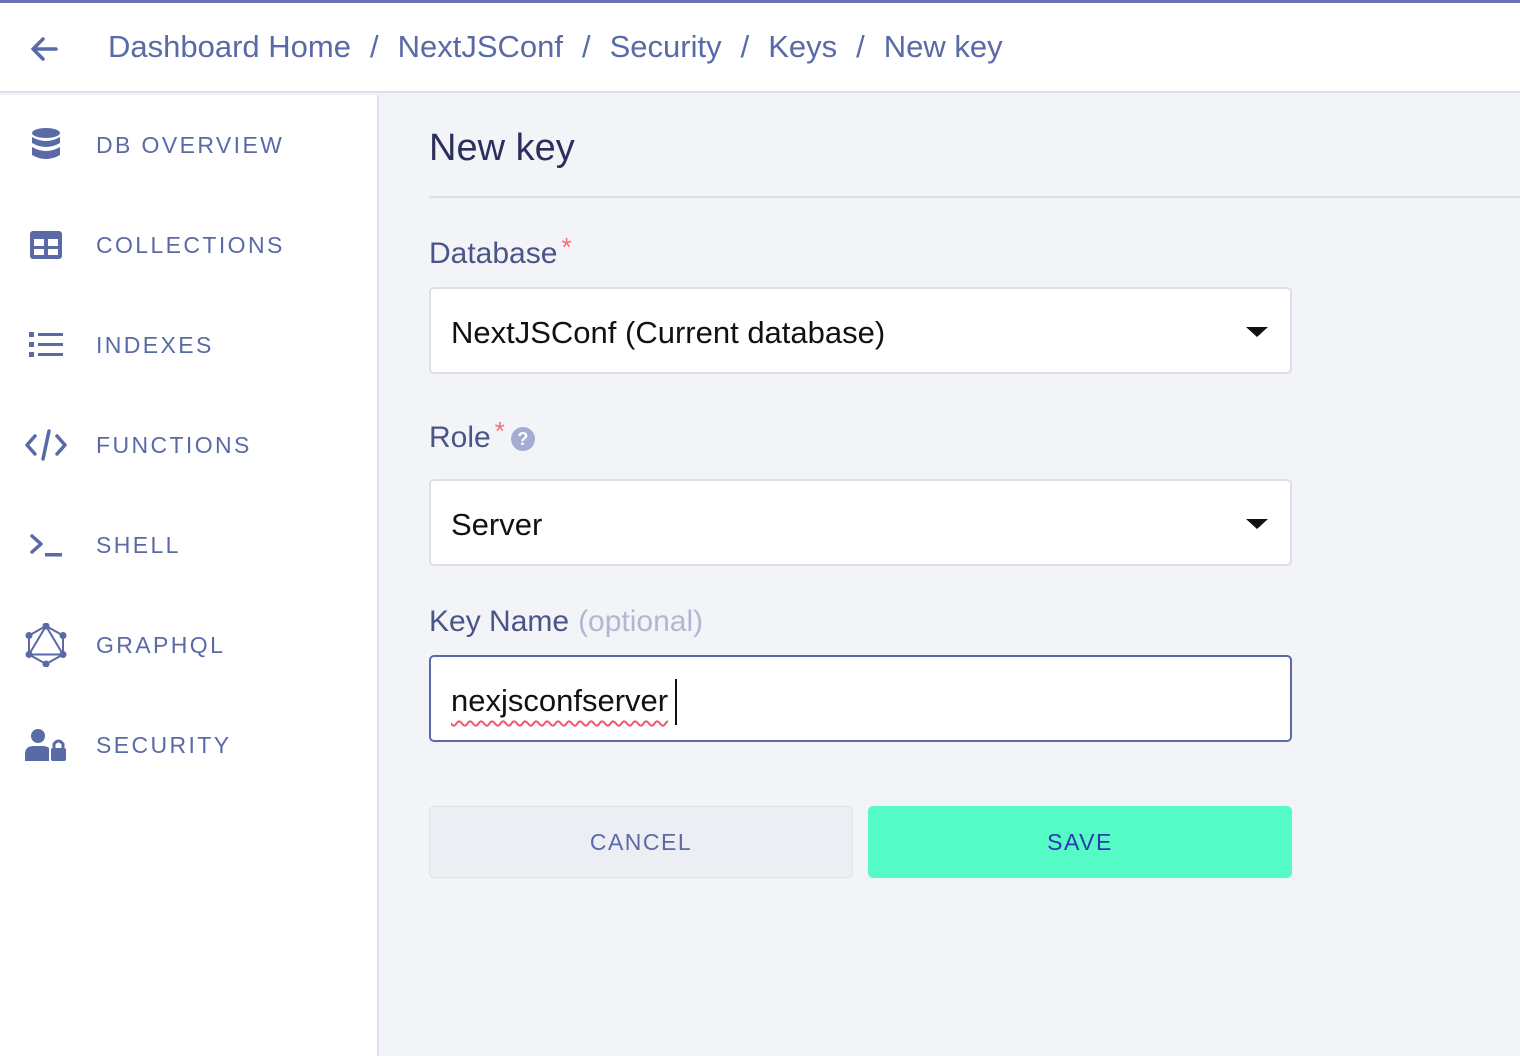  Describe the element at coordinates (860, 522) in the screenshot. I see `role-select: Server` at that location.